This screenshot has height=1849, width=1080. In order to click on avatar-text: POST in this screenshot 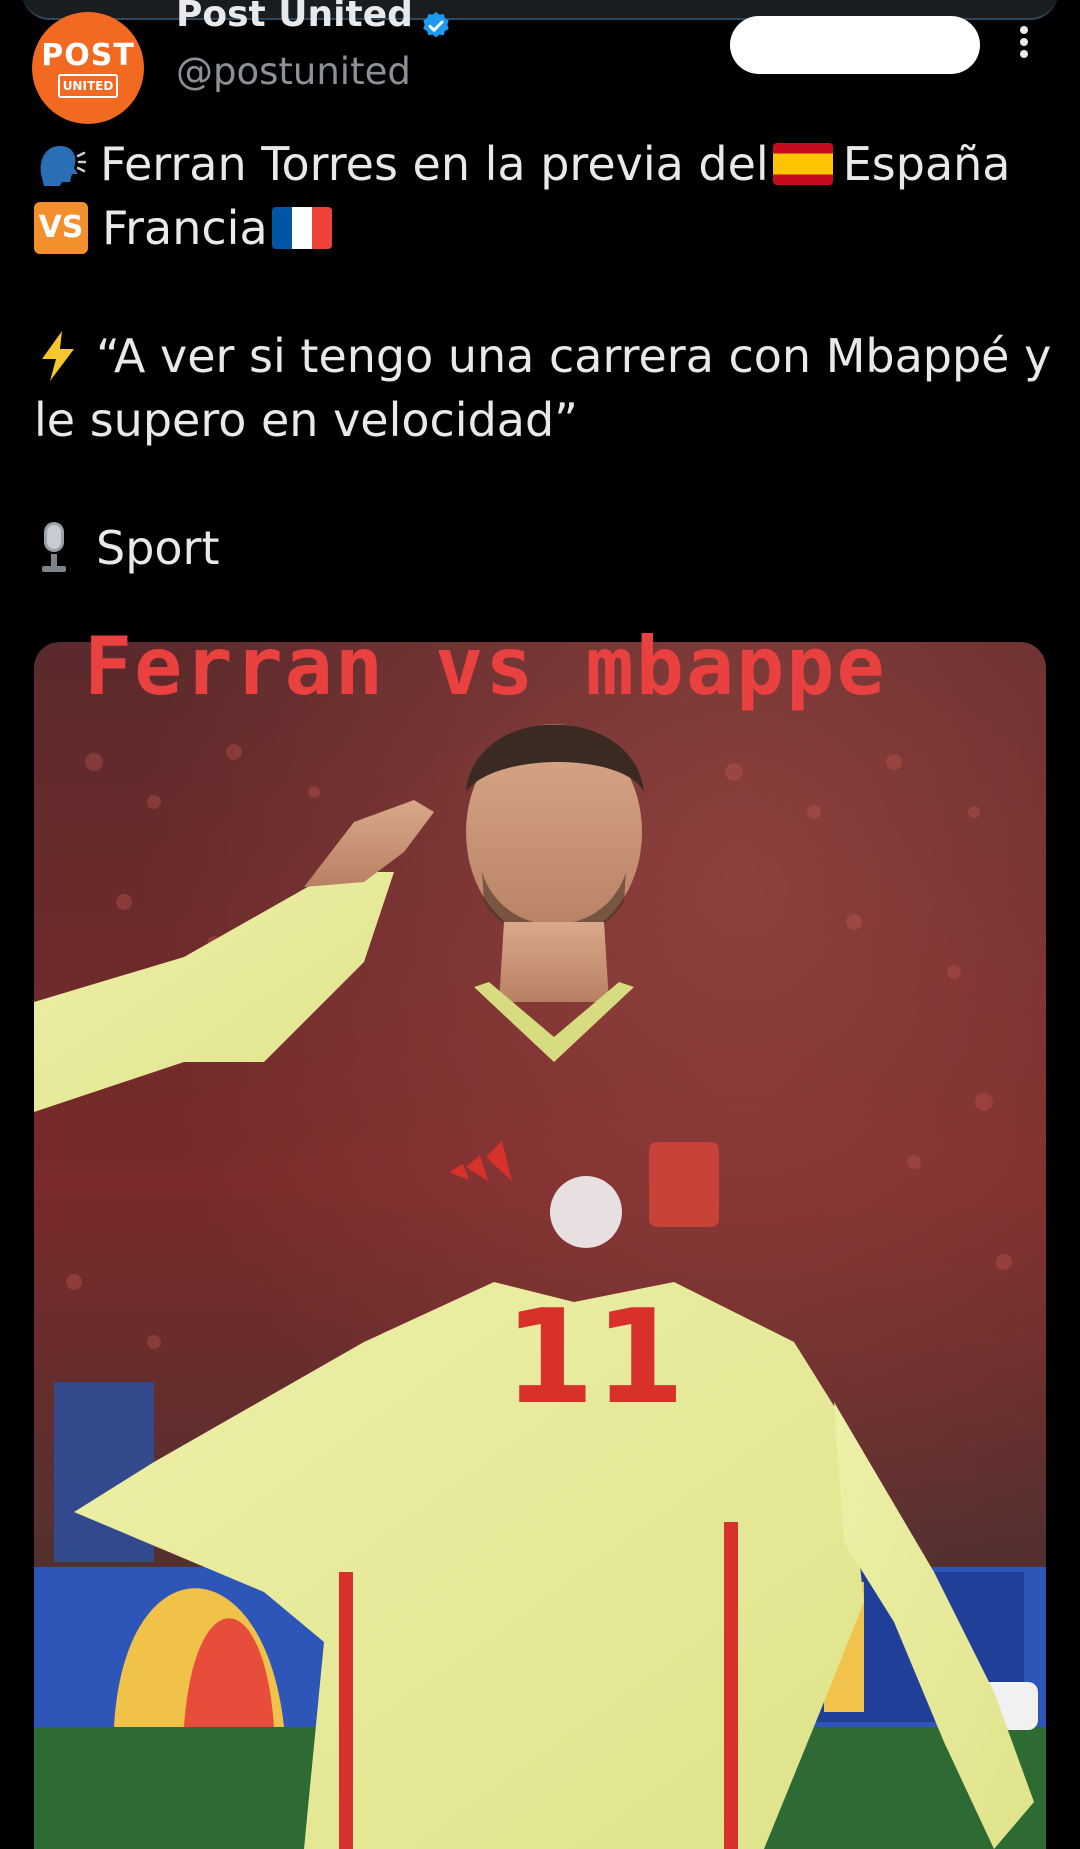, I will do `click(88, 55)`.